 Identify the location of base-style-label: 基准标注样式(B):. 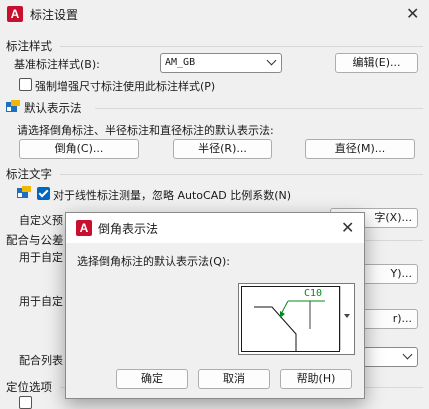
(57, 64).